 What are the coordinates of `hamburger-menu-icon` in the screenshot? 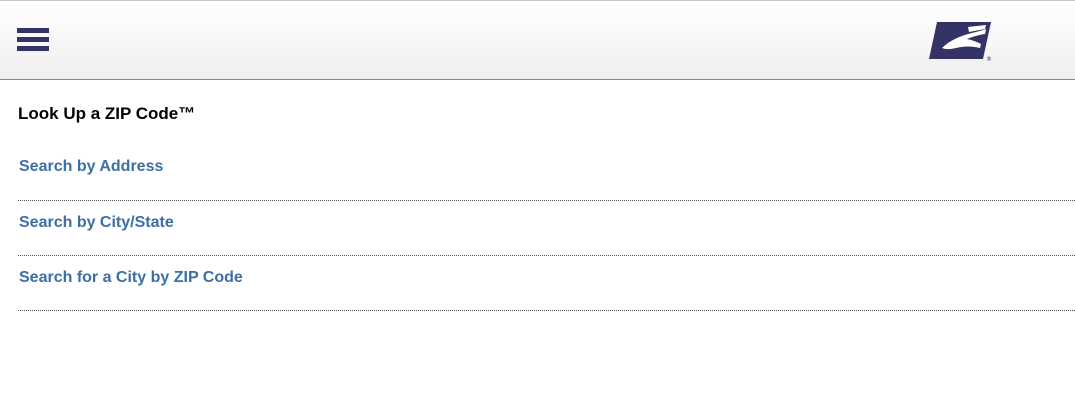 It's located at (33, 40).